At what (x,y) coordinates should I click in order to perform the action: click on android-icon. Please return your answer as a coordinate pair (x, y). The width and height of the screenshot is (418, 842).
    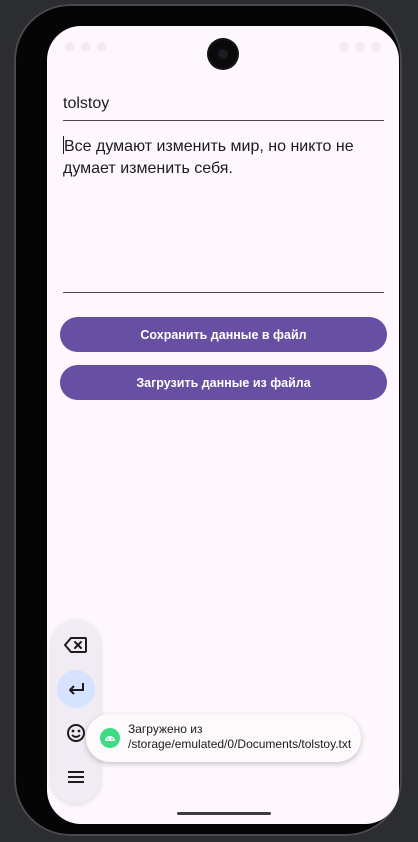
    Looking at the image, I should click on (110, 738).